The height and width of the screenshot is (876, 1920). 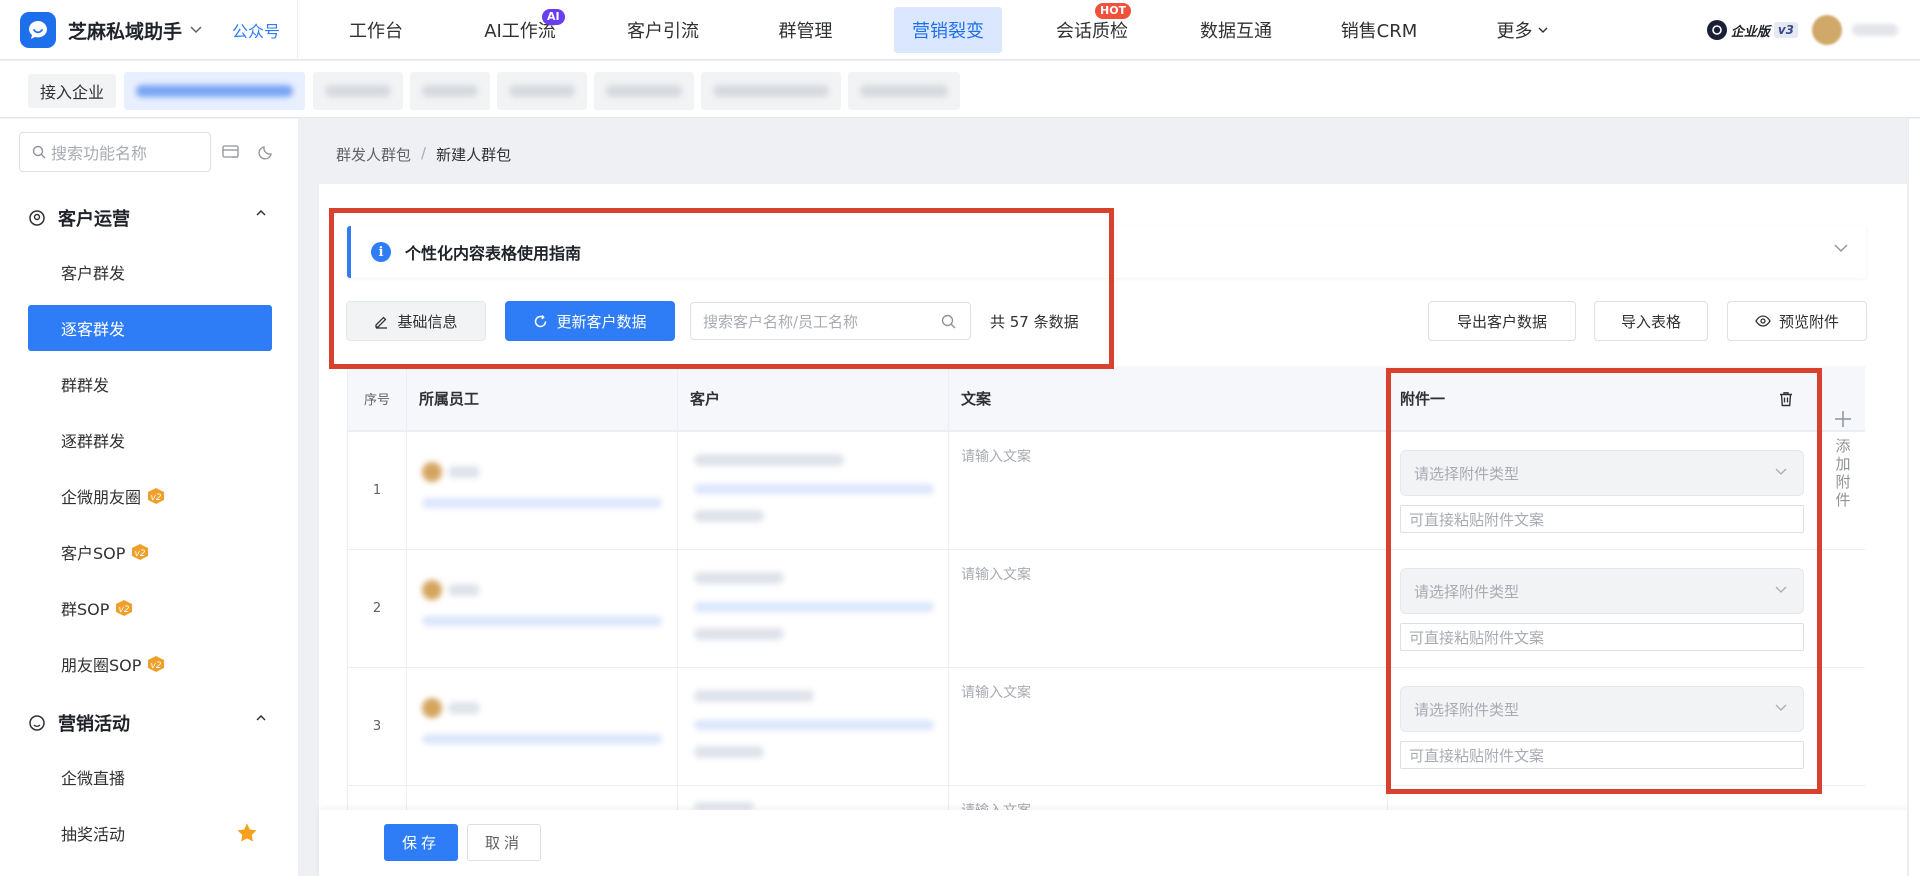 I want to click on sidebar-item-label: 客户SOP, so click(x=93, y=553).